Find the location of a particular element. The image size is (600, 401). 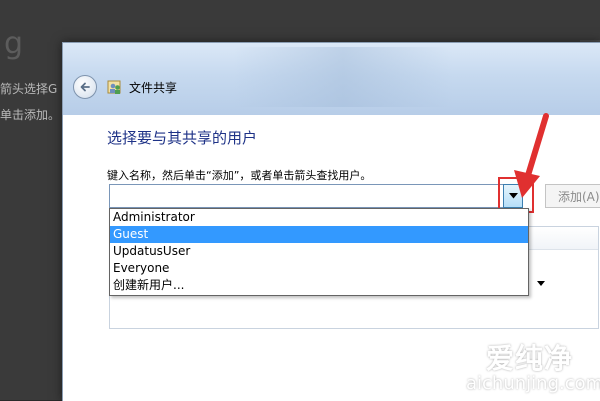

dropdown-option-administrator: Administrator is located at coordinates (319, 217).